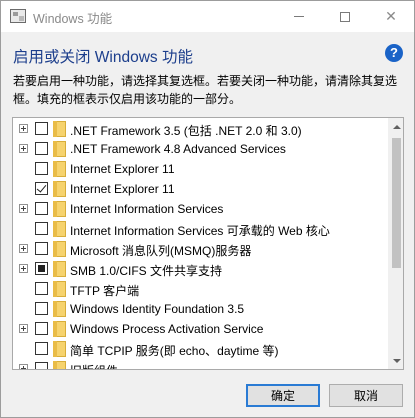  I want to click on close-button: ✕, so click(391, 16).